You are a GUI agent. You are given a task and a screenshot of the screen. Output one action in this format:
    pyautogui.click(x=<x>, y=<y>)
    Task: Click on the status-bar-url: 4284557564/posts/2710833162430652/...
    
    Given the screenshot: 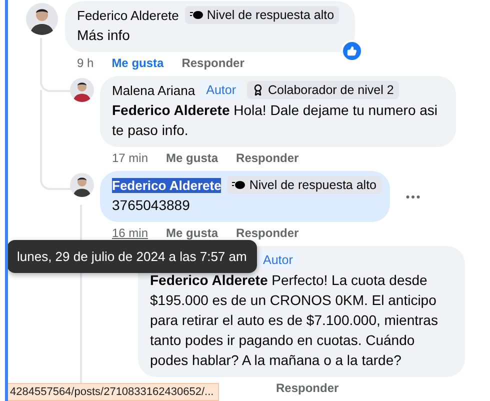 What is the action you would take?
    pyautogui.click(x=113, y=392)
    